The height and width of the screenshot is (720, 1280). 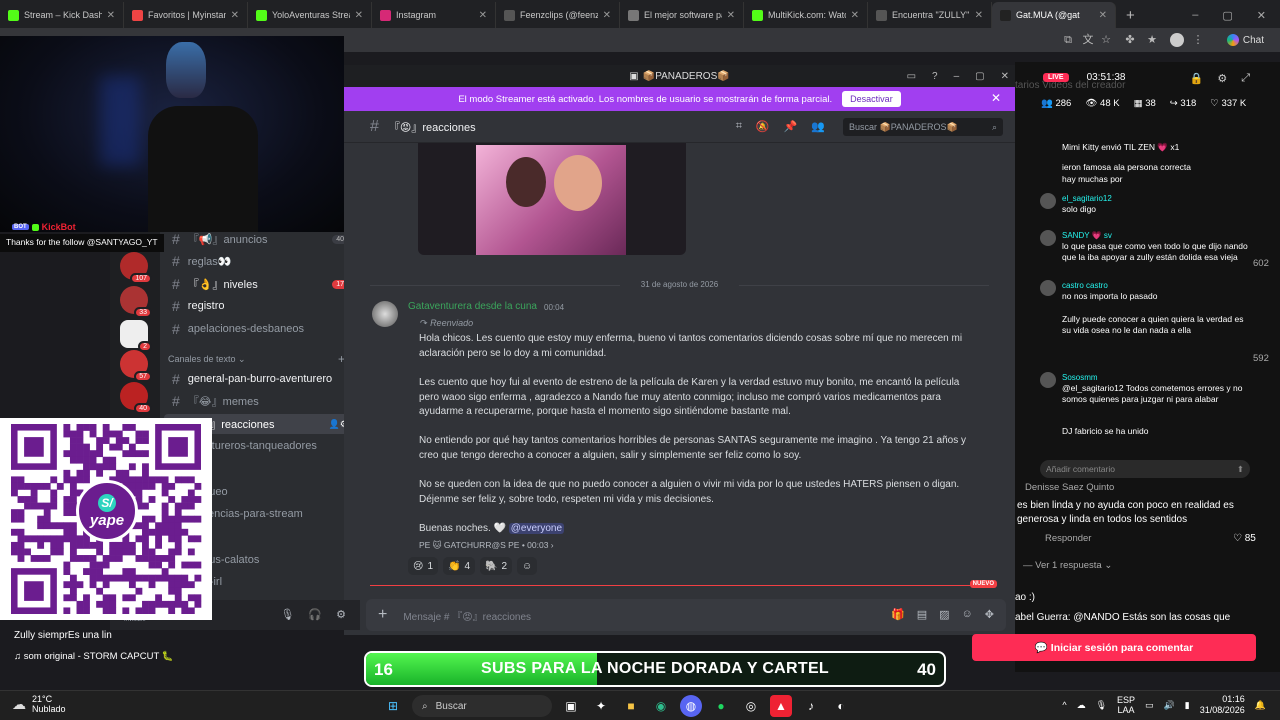 What do you see at coordinates (661, 706) in the screenshot?
I see `edge-icon: ◉` at bounding box center [661, 706].